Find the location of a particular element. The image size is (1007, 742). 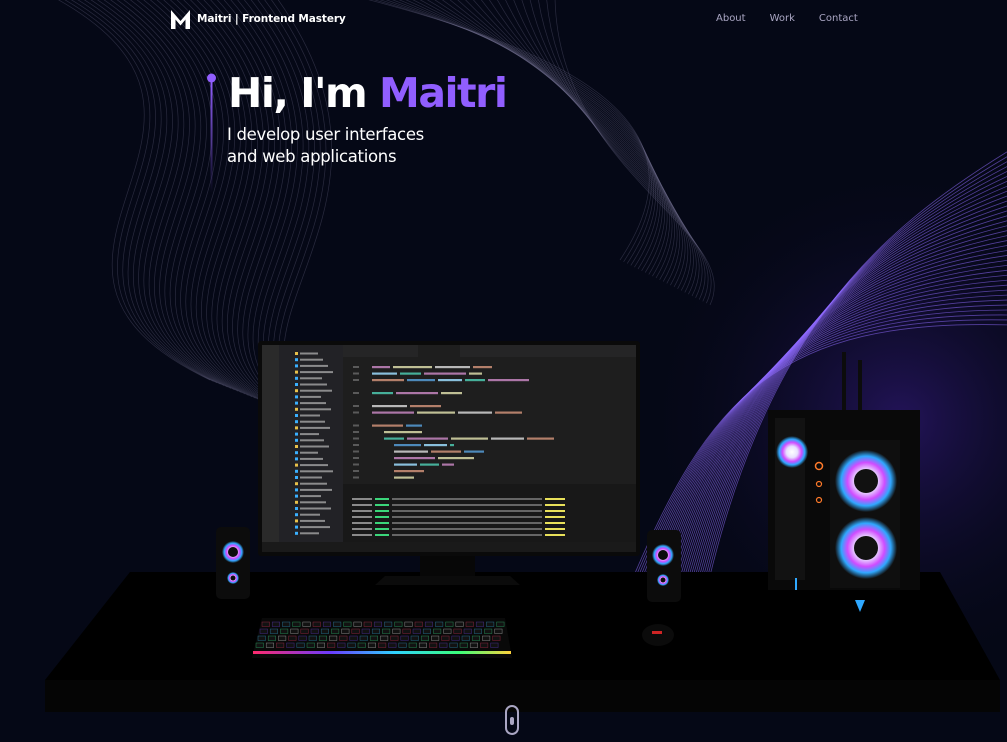

scroll-mouse-icon is located at coordinates (512, 720).